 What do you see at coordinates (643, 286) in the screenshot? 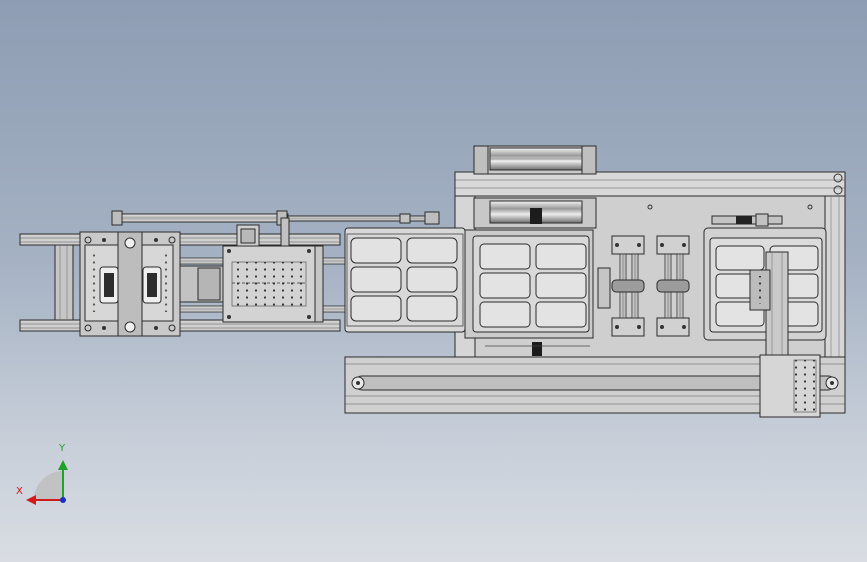
I see `linear-bearing-block` at bounding box center [643, 286].